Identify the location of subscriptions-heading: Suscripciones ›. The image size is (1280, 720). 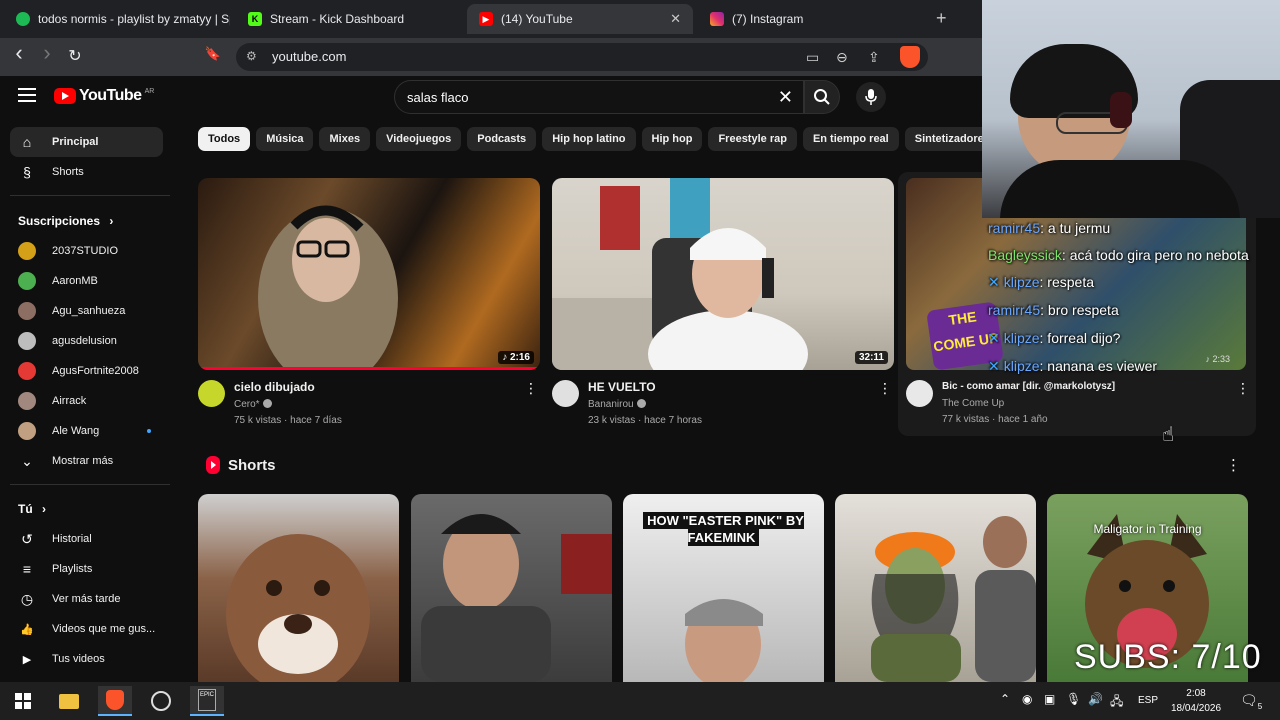
(65, 221).